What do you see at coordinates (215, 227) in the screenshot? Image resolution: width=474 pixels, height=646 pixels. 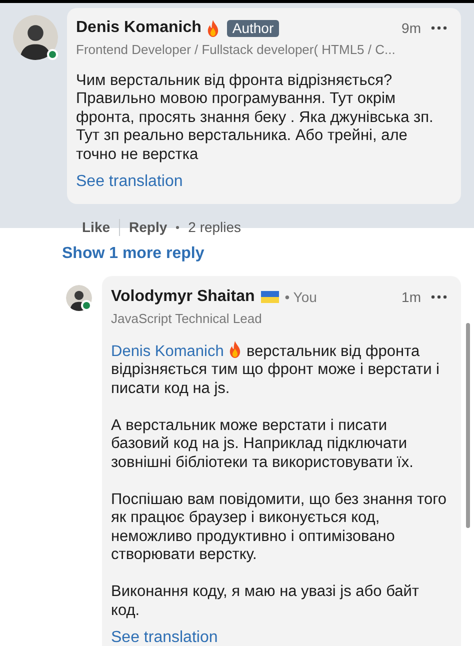 I see `replies-count-link: 2 replies` at bounding box center [215, 227].